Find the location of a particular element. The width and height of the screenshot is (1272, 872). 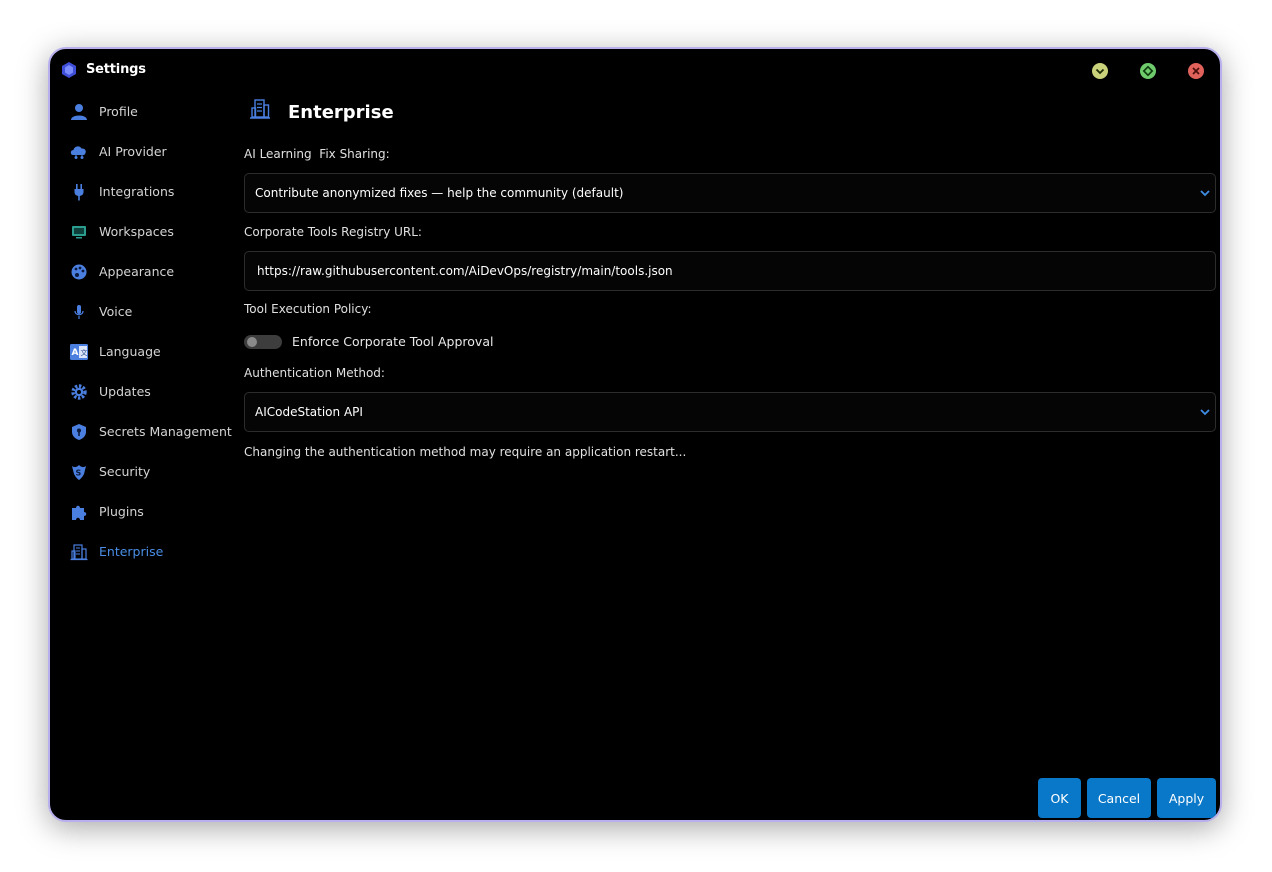

sidebar-item-label: AI Provider is located at coordinates (133, 151).